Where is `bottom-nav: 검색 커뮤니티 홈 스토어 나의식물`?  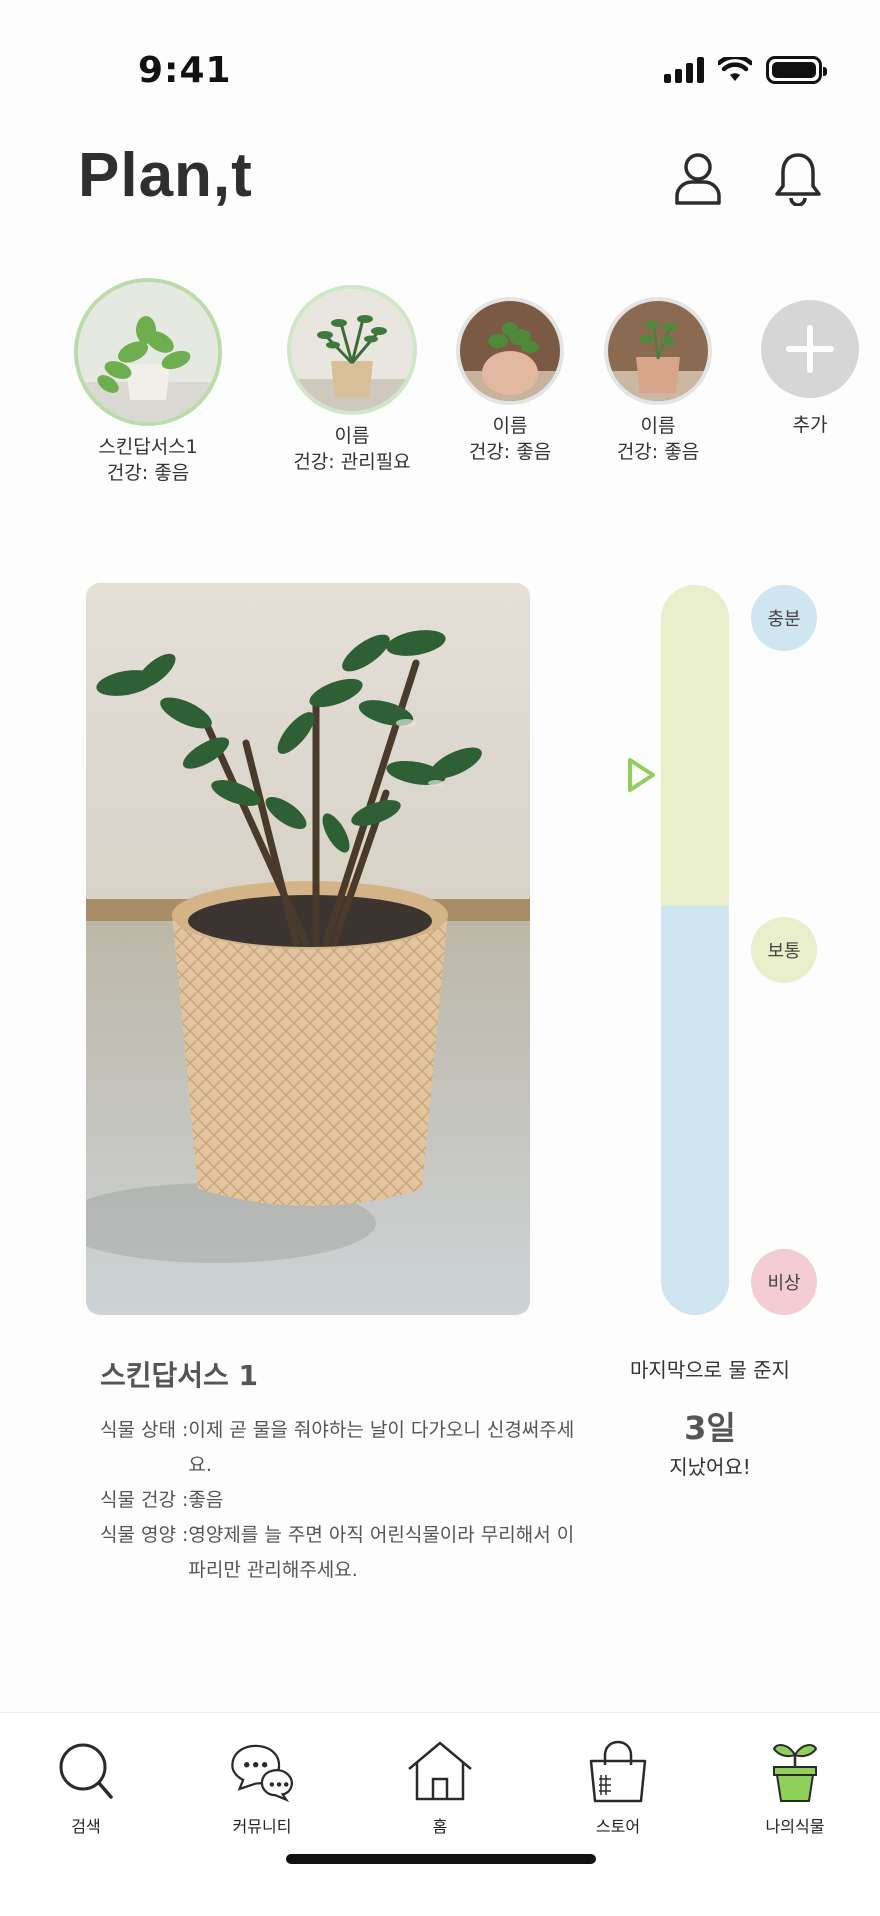
bottom-nav: 검색 커뮤니티 홈 스토어 나의식물 is located at coordinates (440, 1814).